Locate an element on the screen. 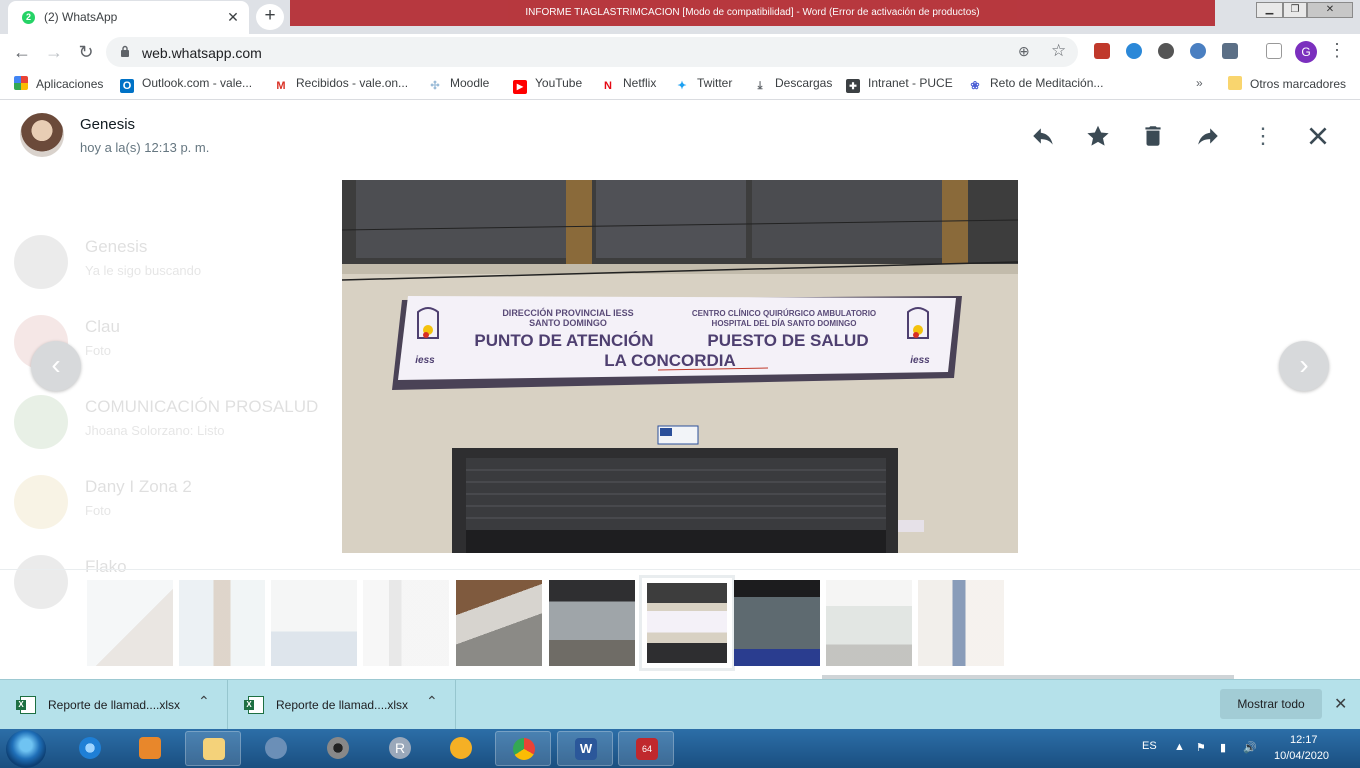 Image resolution: width=1360 pixels, height=768 pixels. start-button is located at coordinates (26, 749).